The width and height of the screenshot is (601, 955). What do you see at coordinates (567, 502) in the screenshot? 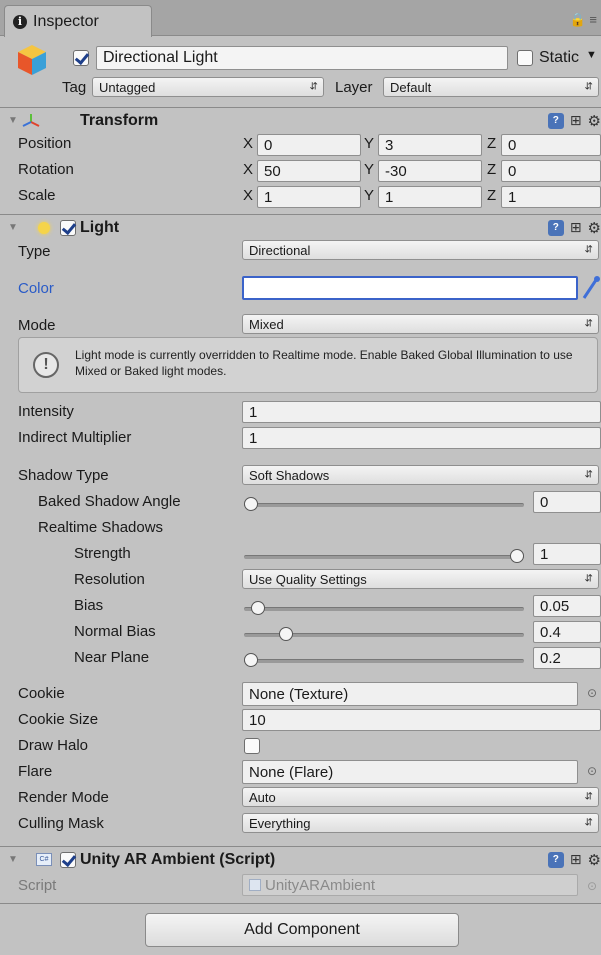
I see `baked-shadow-angle-field: 0` at bounding box center [567, 502].